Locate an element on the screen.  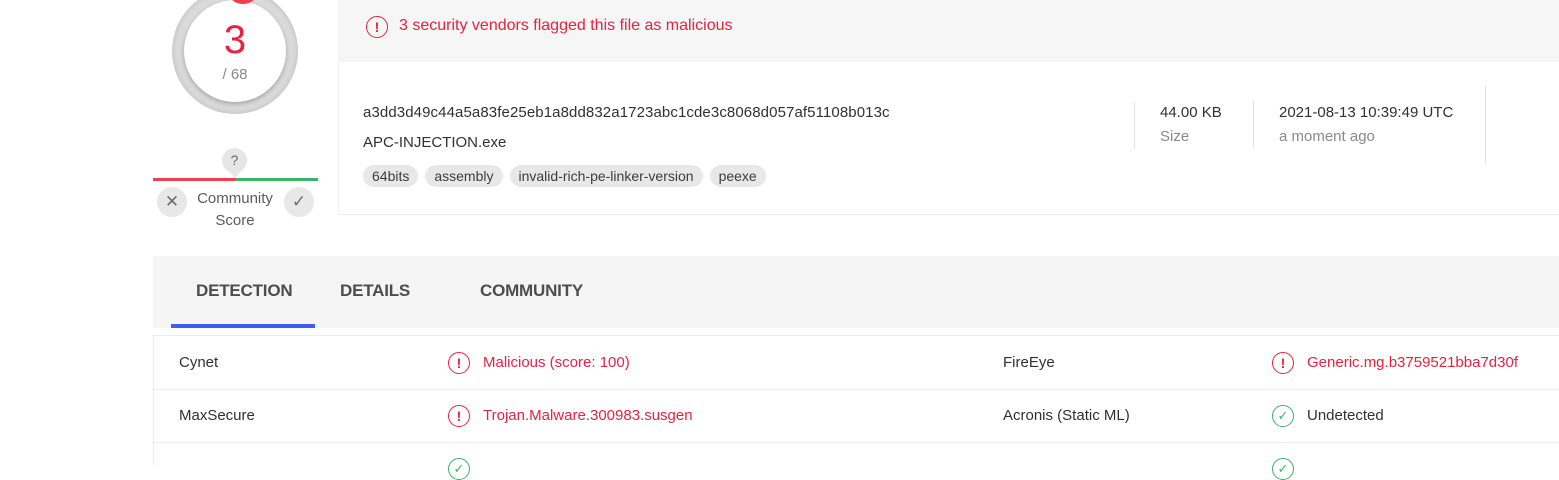
community-score-pointer is located at coordinates (235, 174).